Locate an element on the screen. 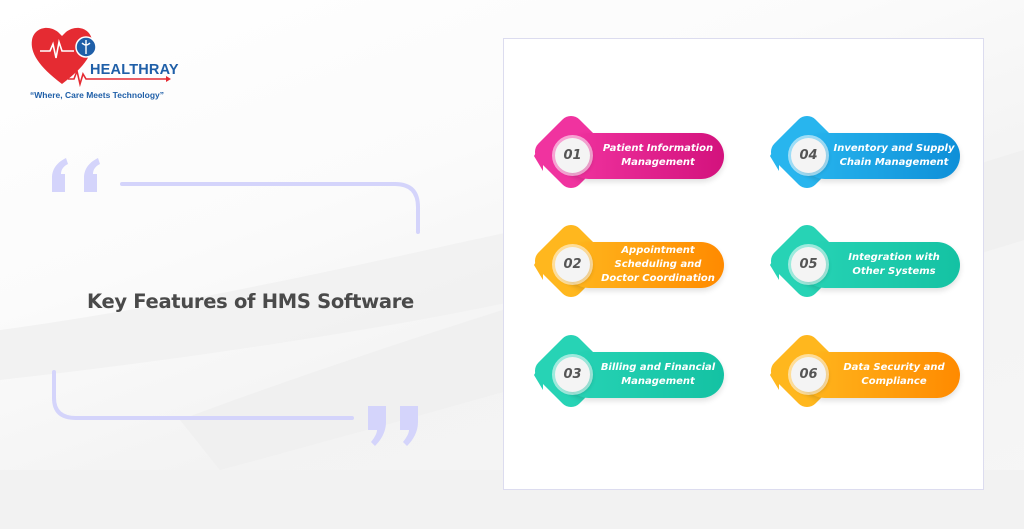  feature-label: Integration with Other Systems is located at coordinates (894, 264).